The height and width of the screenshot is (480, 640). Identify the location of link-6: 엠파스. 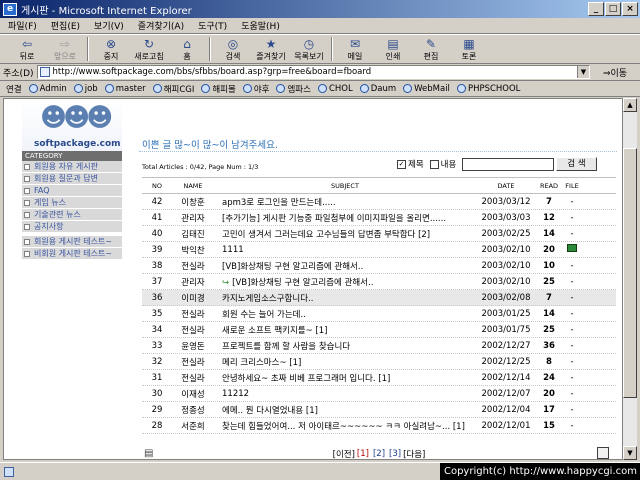
(293, 89).